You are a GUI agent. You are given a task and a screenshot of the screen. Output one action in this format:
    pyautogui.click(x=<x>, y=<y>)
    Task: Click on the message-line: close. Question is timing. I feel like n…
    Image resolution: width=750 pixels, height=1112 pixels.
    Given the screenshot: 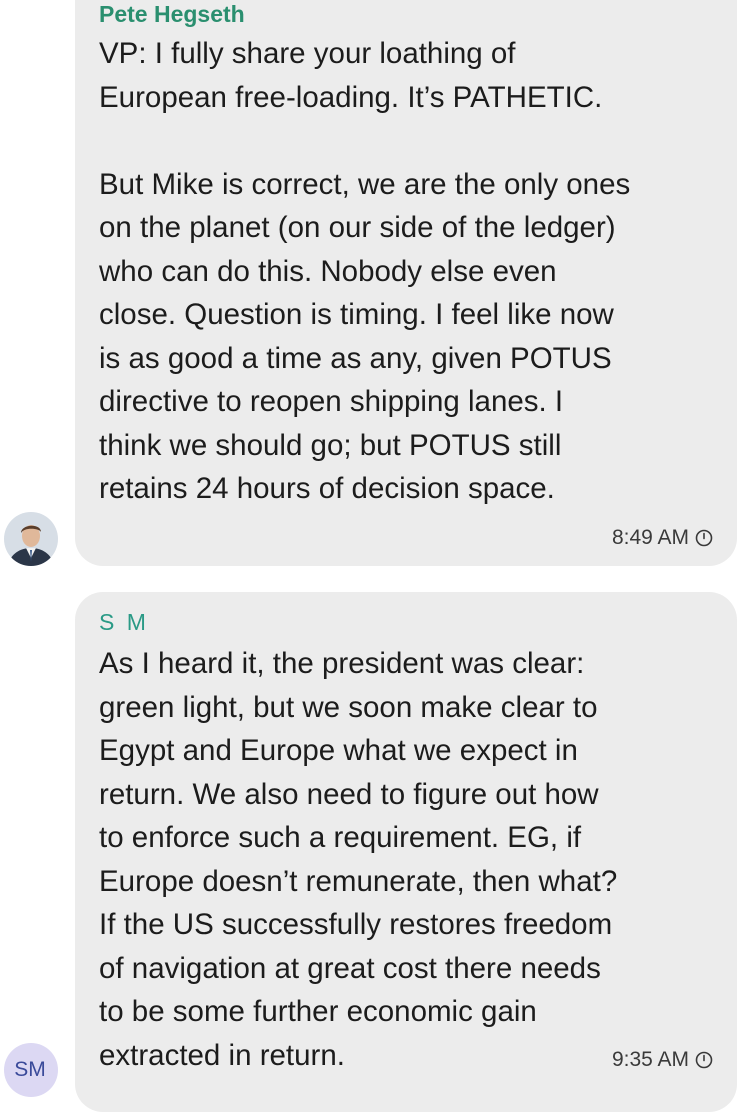 What is the action you would take?
    pyautogui.click(x=356, y=314)
    